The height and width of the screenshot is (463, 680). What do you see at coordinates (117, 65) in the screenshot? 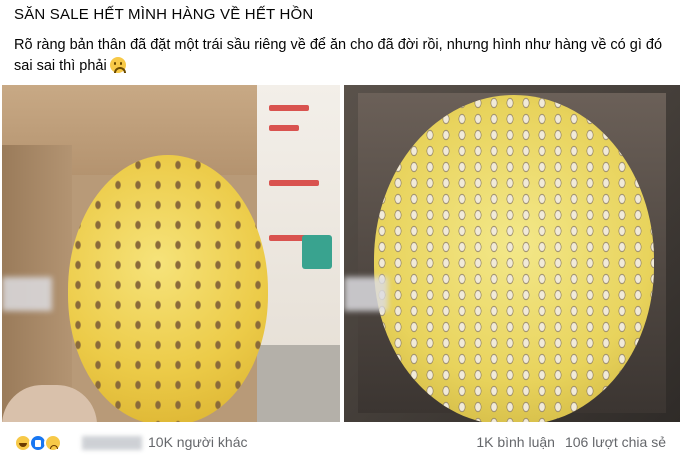
I see `sad-face-emoji-icon` at bounding box center [117, 65].